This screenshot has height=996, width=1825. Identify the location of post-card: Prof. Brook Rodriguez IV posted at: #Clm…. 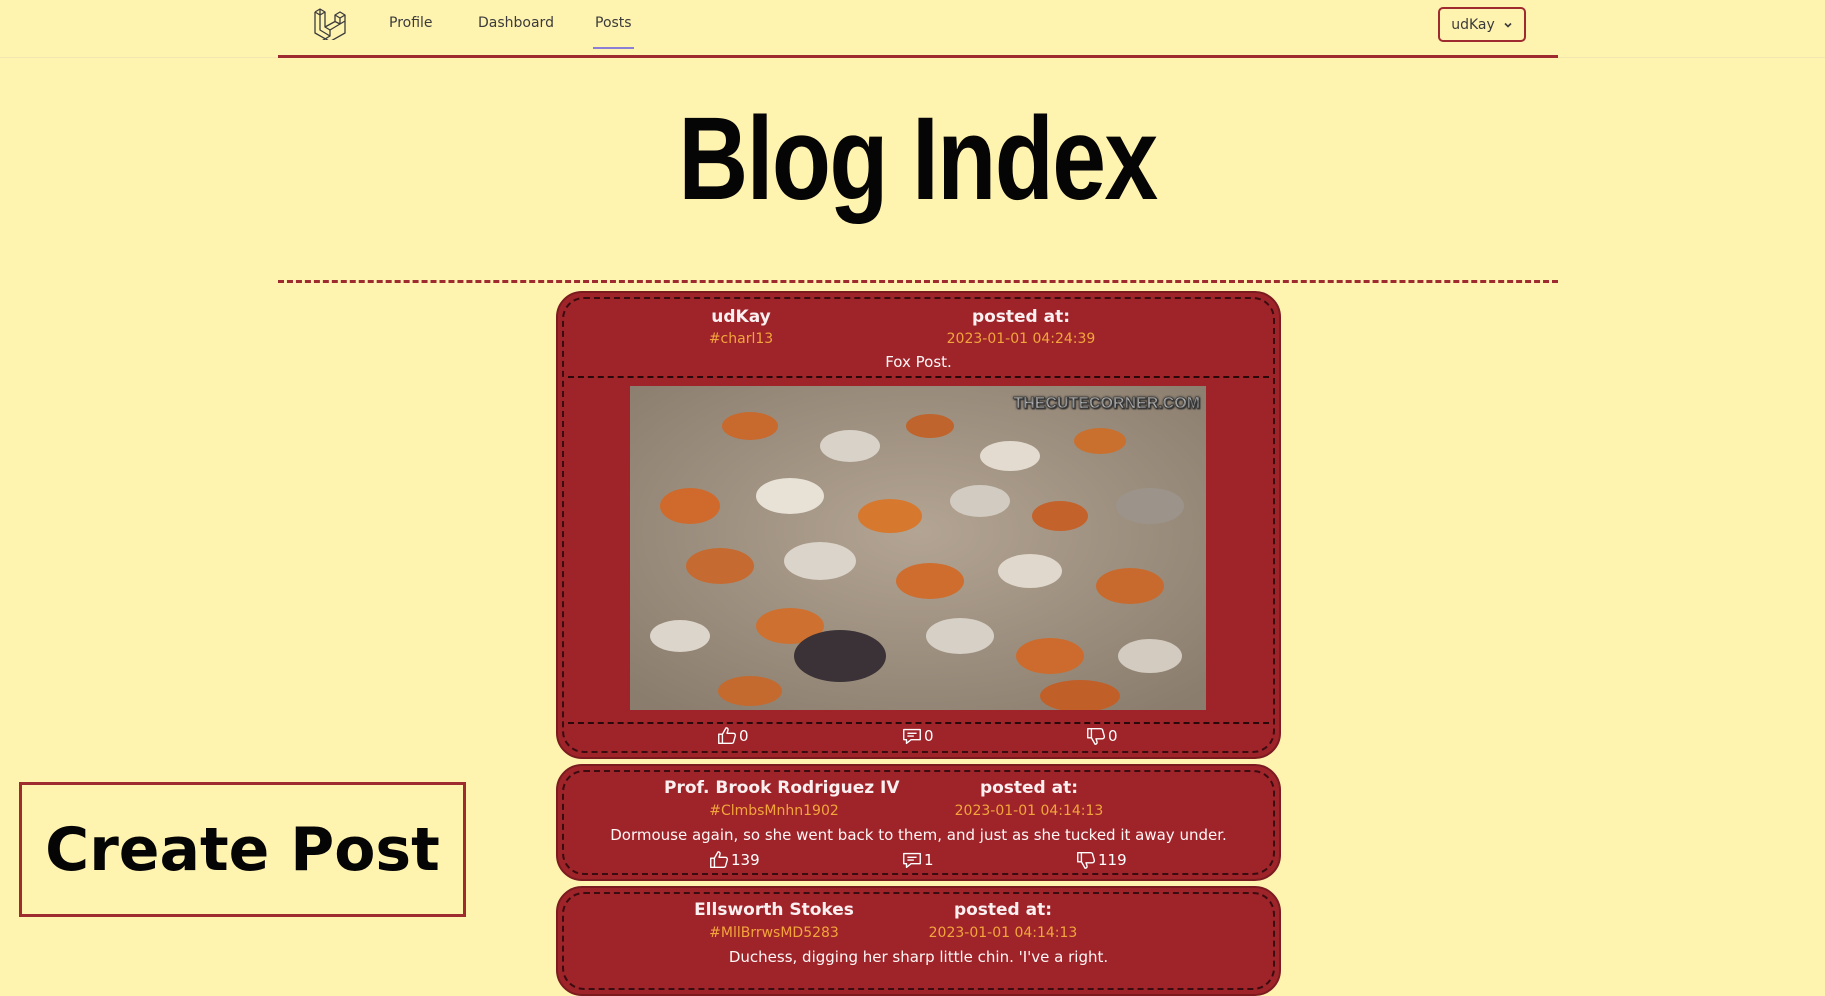
(918, 822).